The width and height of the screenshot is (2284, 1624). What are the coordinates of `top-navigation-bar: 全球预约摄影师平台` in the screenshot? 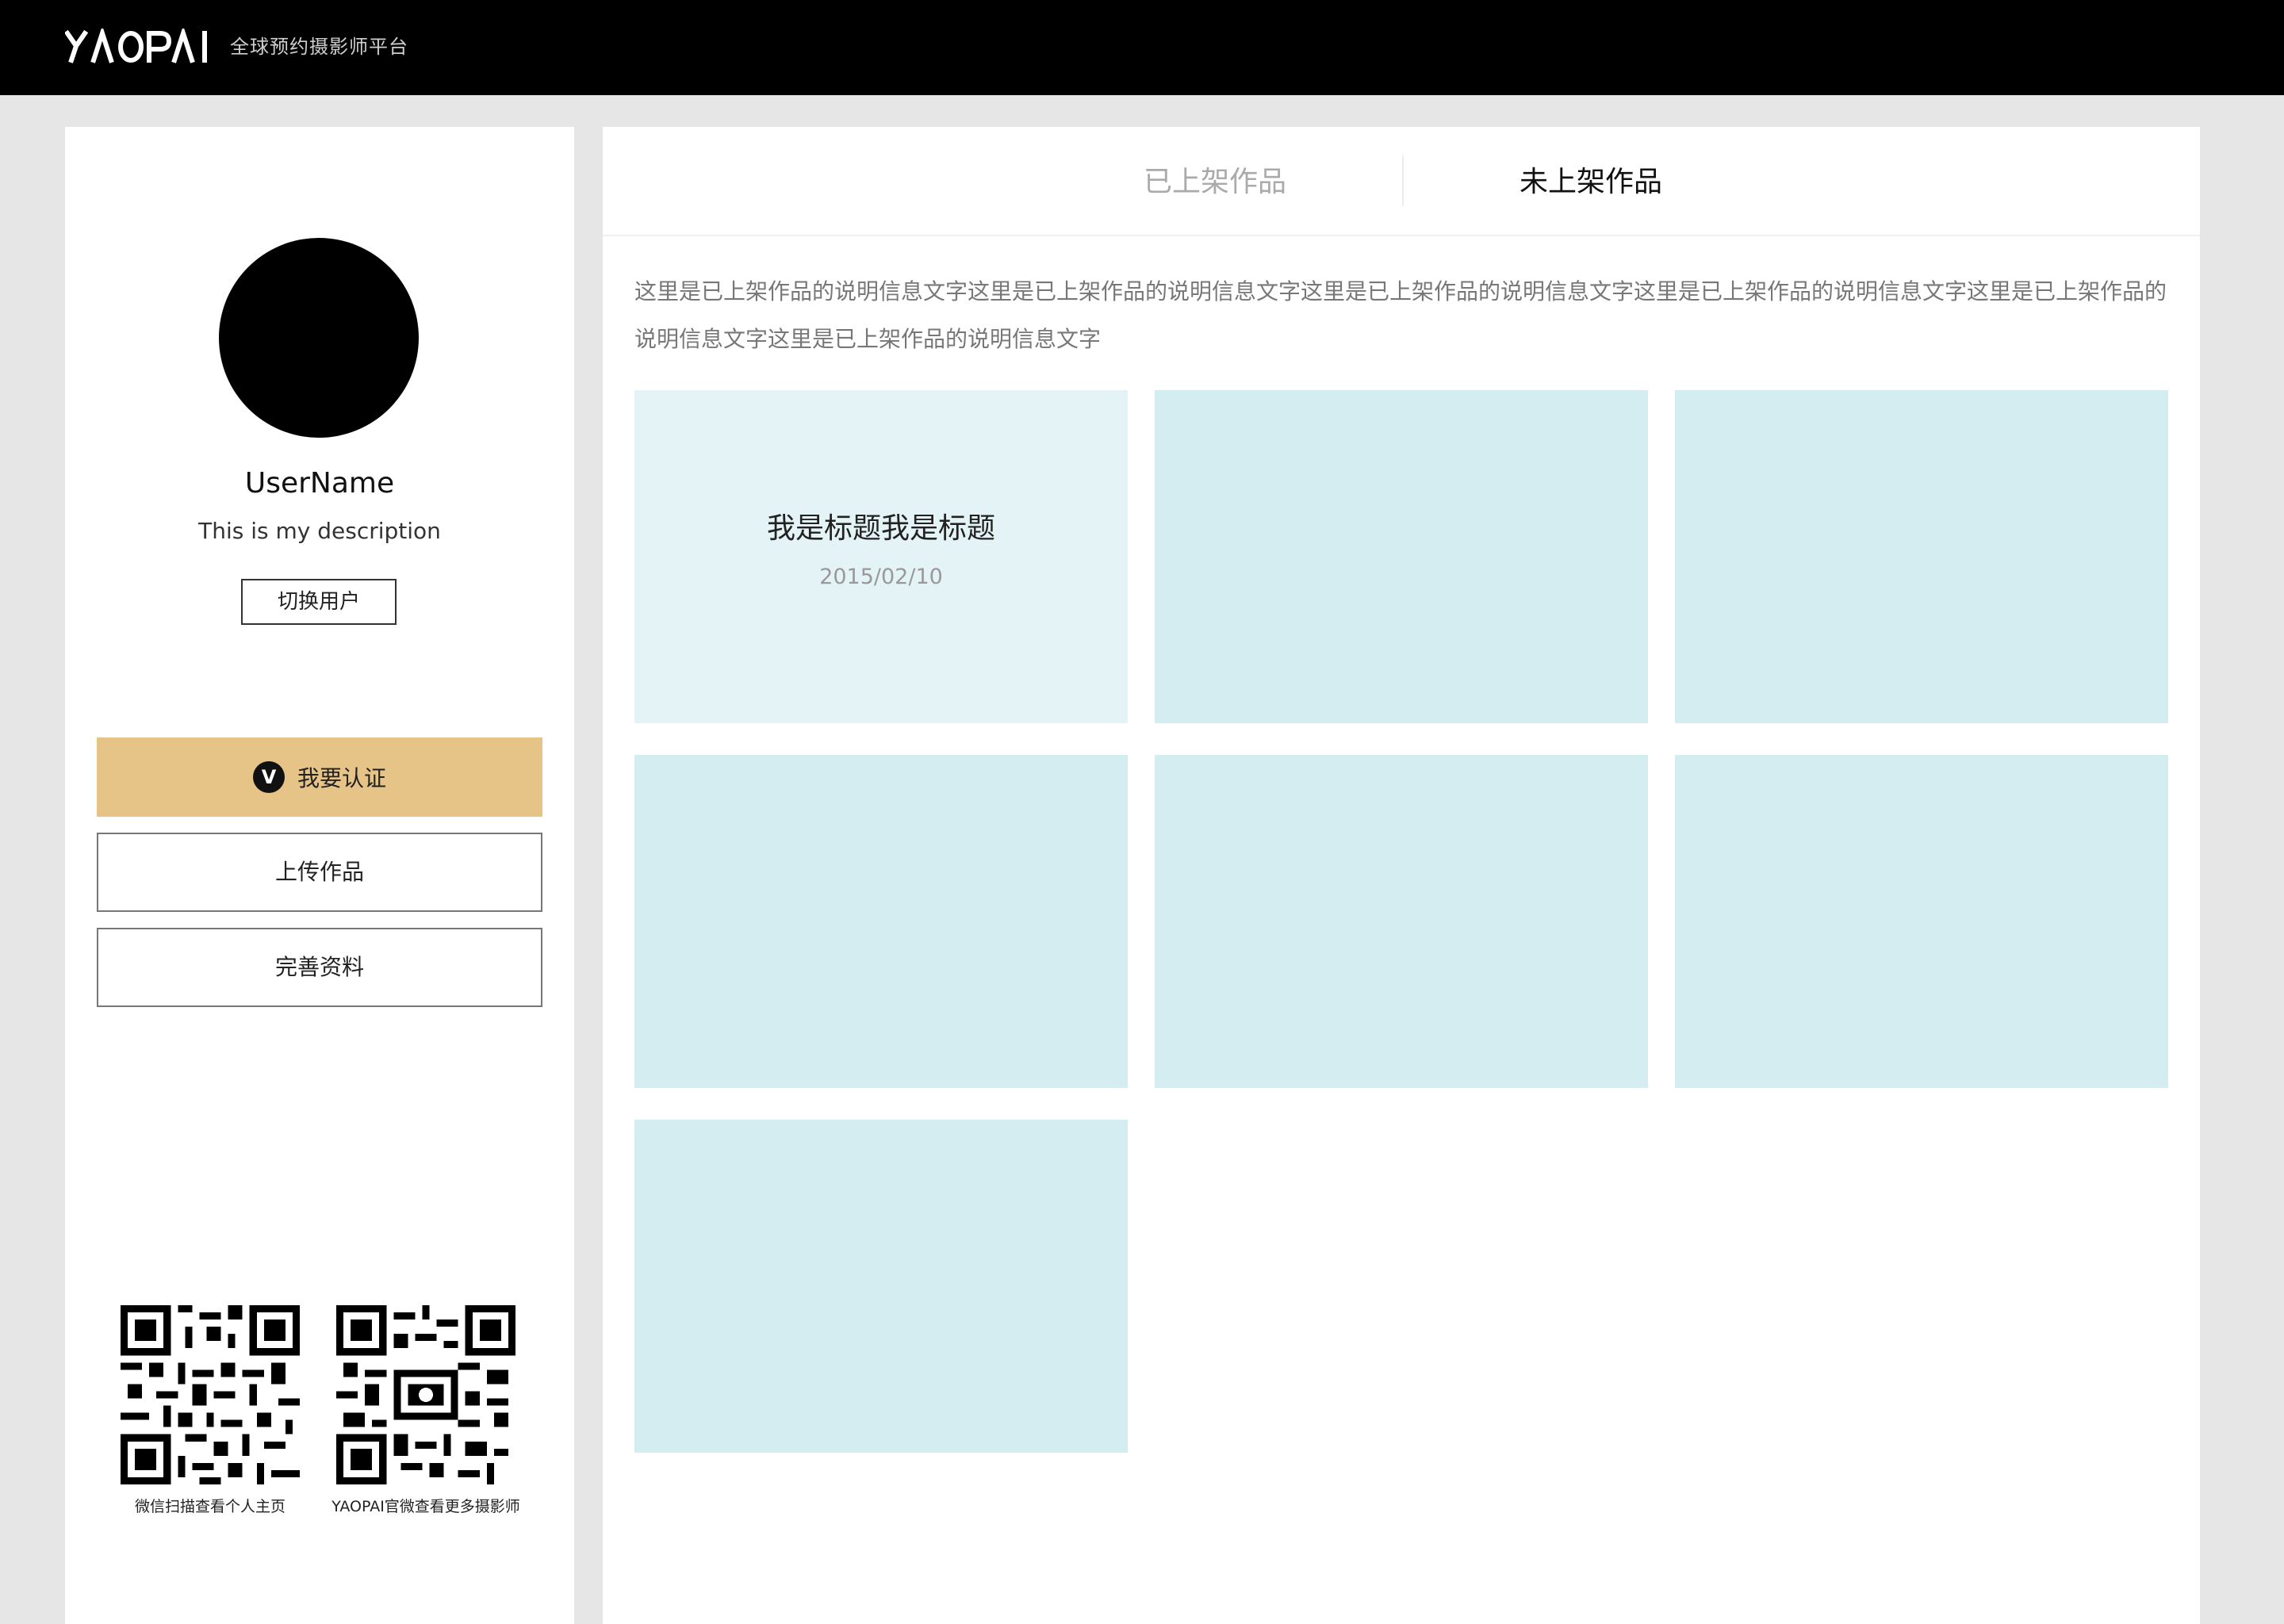 It's located at (1142, 47).